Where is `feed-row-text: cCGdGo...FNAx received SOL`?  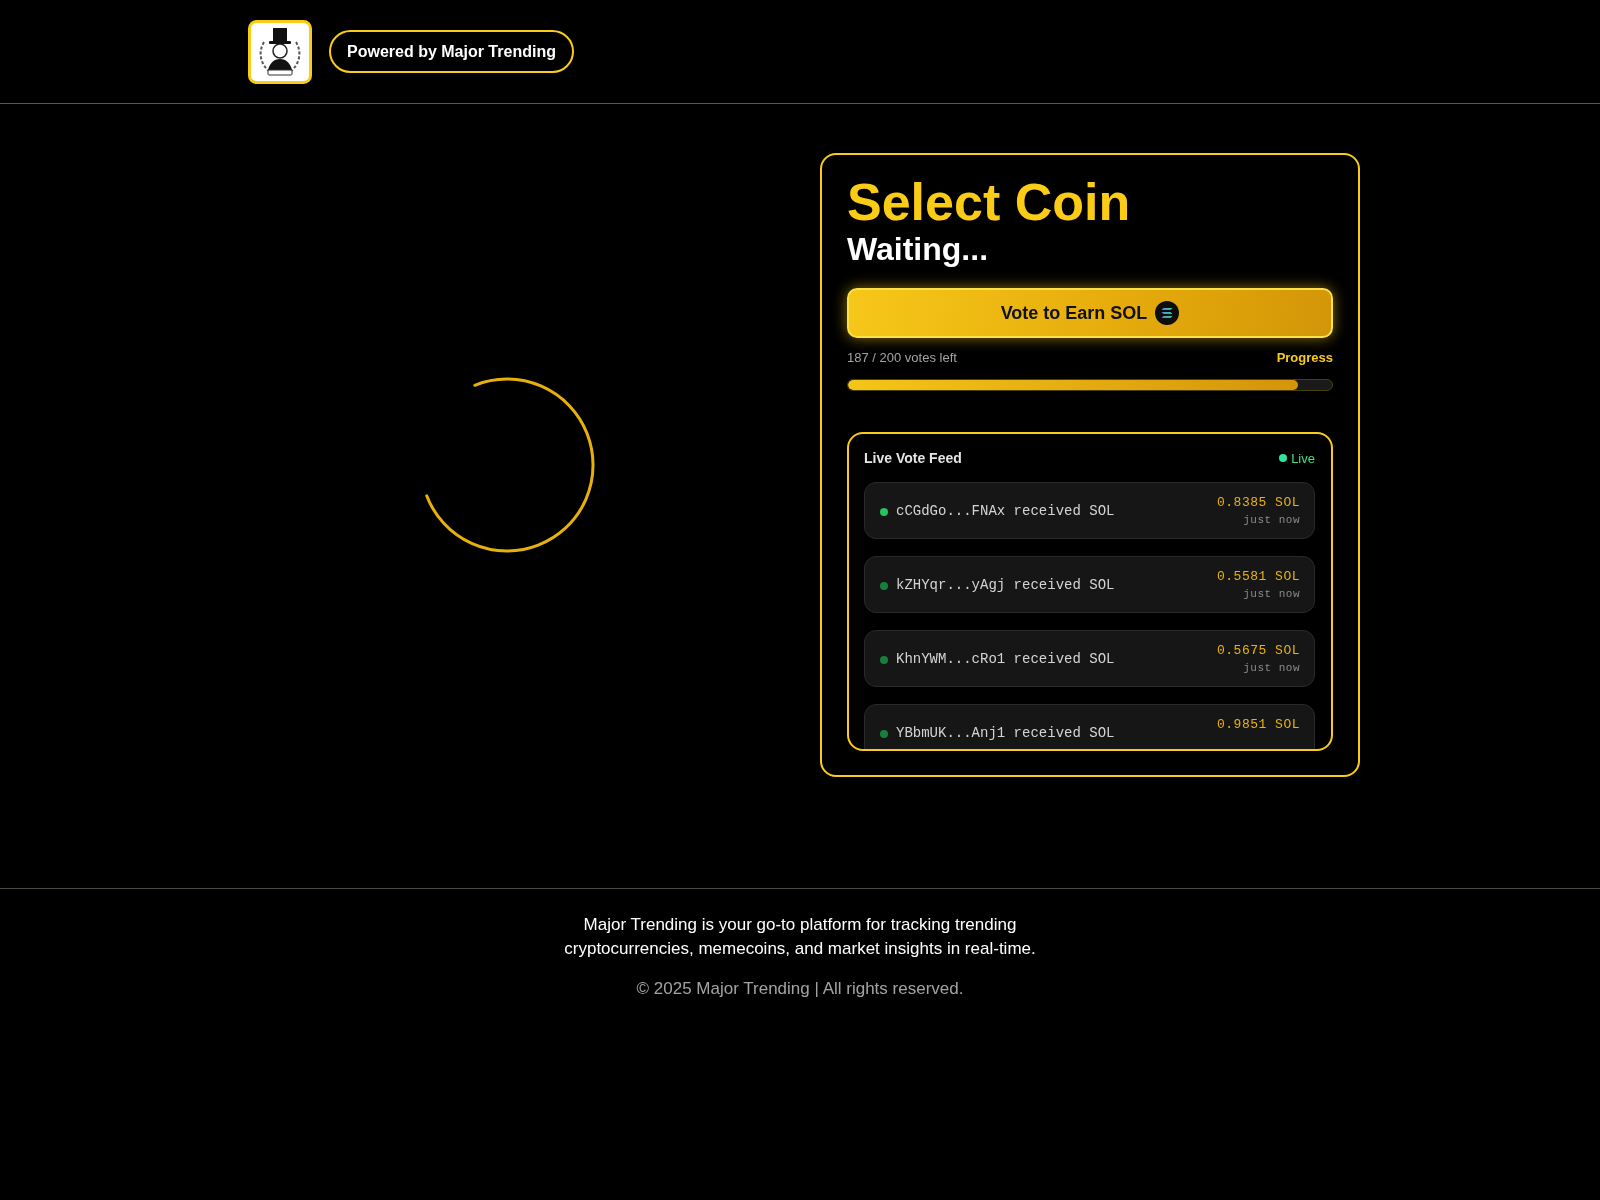 feed-row-text: cCGdGo...FNAx received SOL is located at coordinates (1005, 510).